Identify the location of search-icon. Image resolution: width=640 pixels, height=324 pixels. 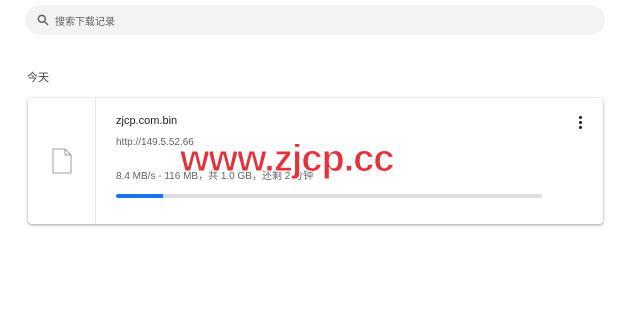
(43, 20).